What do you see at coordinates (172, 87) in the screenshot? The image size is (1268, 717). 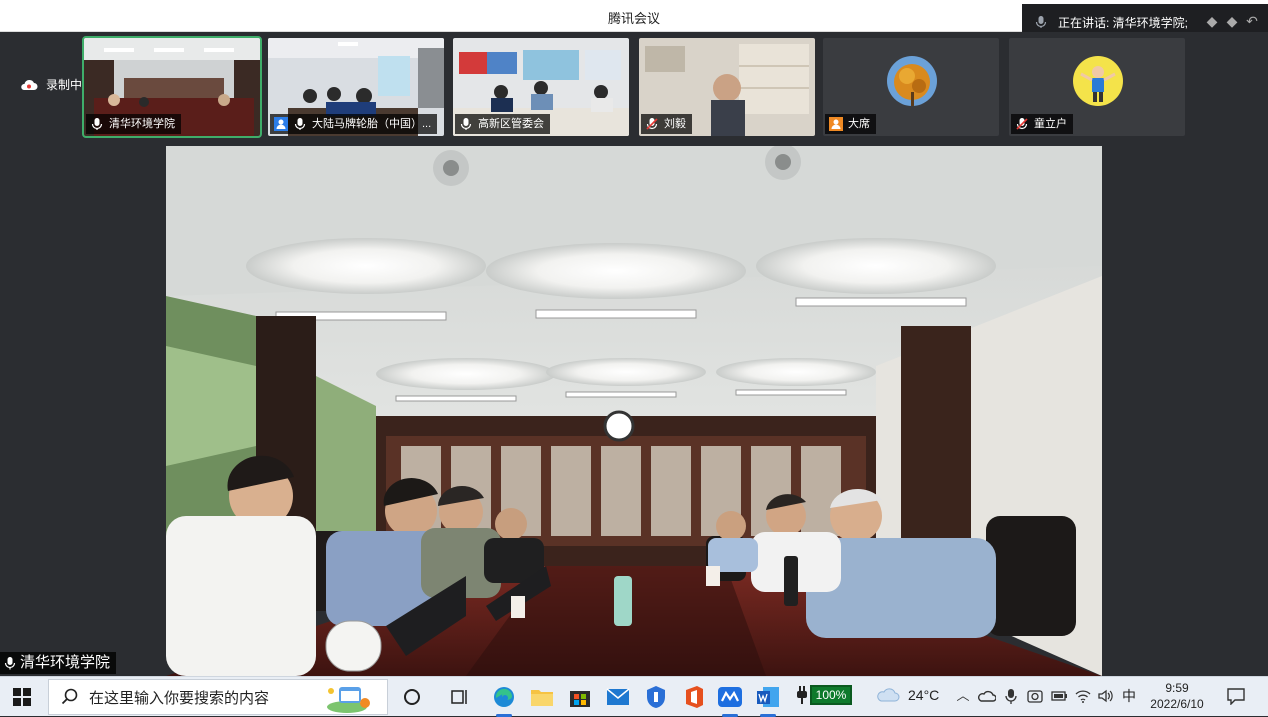 I see `participant-tile: 清华环境学院` at bounding box center [172, 87].